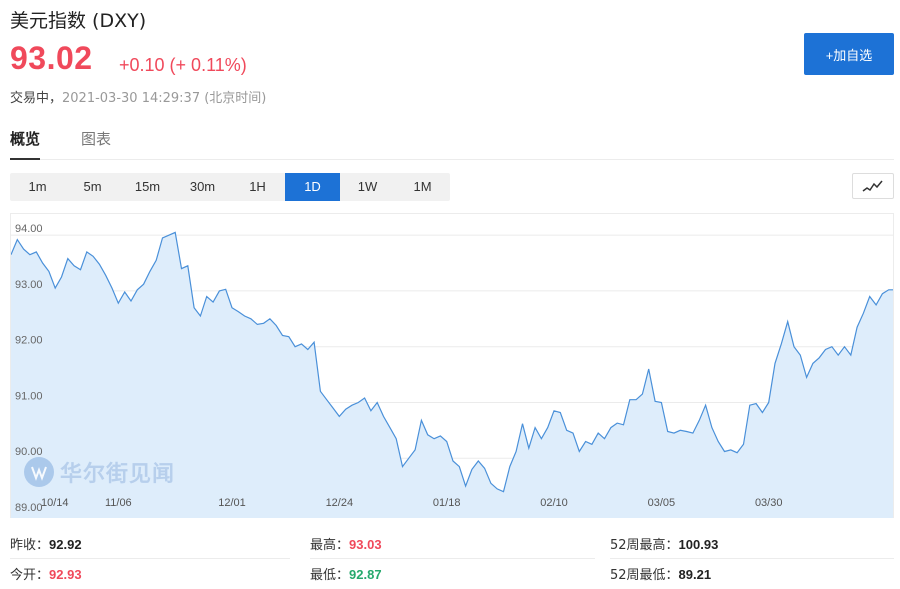 This screenshot has width=900, height=589. What do you see at coordinates (37, 187) in the screenshot?
I see `period-1m: 1m` at bounding box center [37, 187].